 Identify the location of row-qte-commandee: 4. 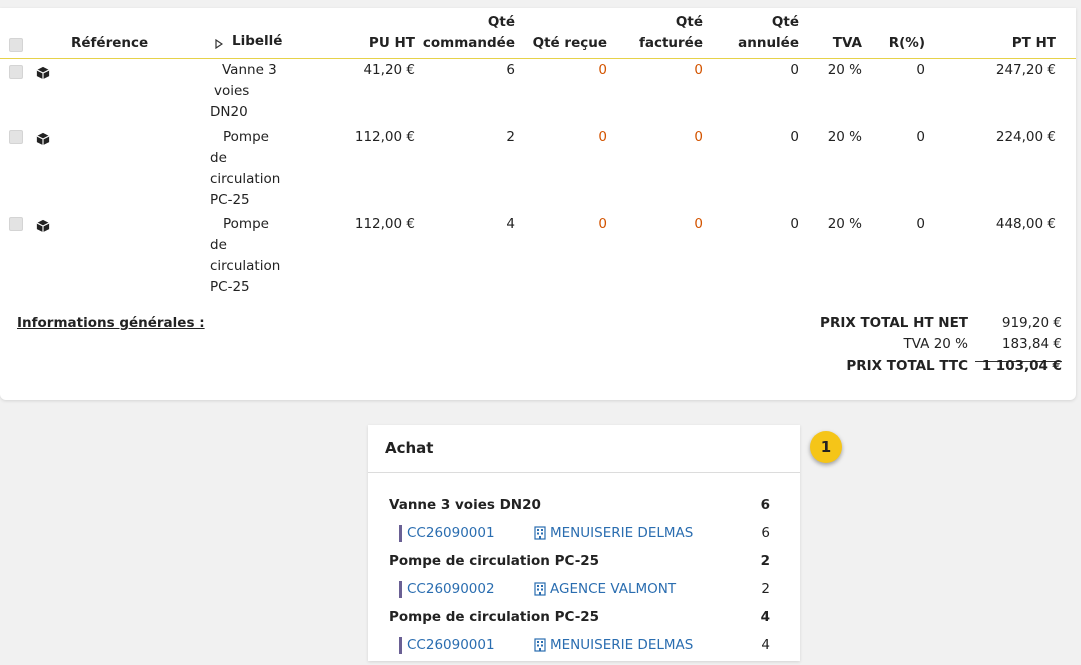
(510, 224).